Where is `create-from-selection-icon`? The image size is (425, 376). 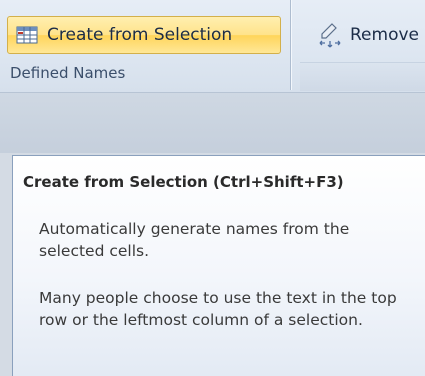
create-from-selection-icon is located at coordinates (27, 35).